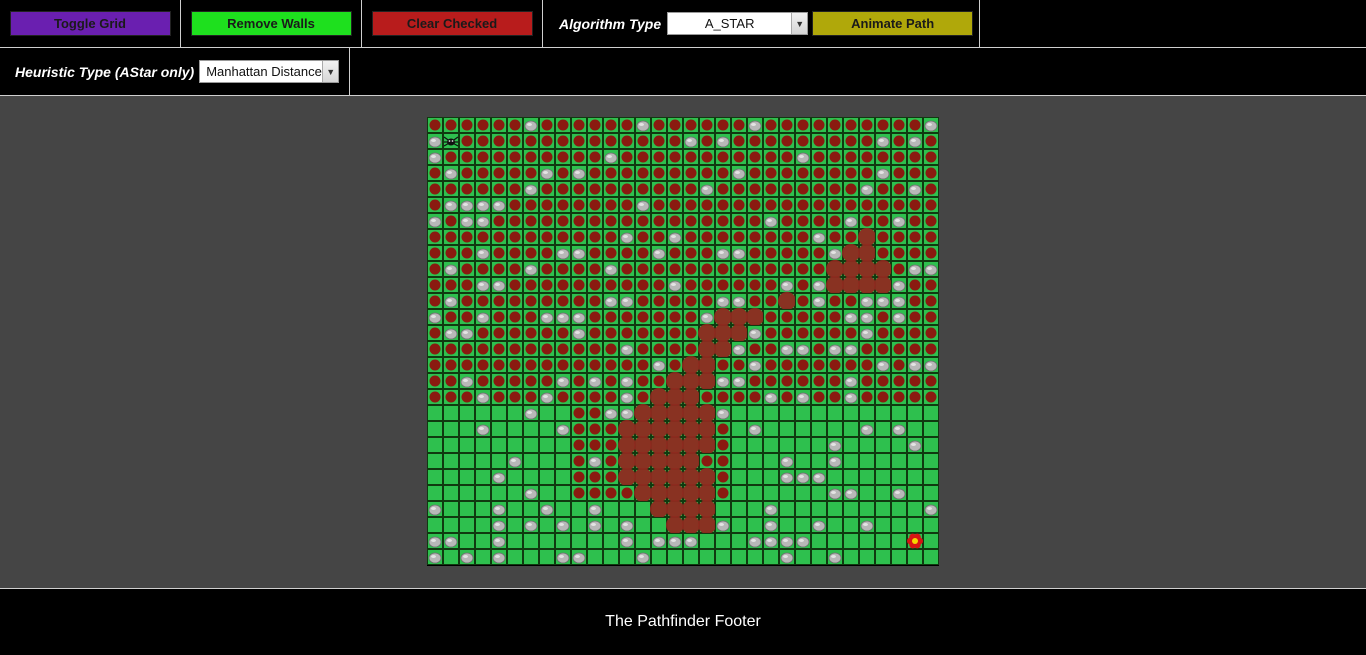 The height and width of the screenshot is (655, 1366). What do you see at coordinates (269, 71) in the screenshot?
I see `heuristic-type-select: Manhattan Distance ▼` at bounding box center [269, 71].